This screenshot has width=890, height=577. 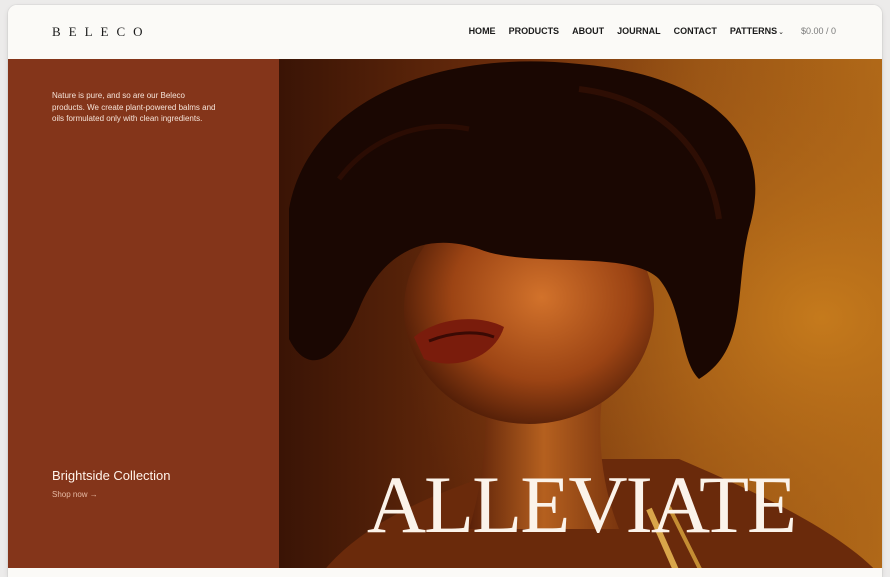 What do you see at coordinates (695, 31) in the screenshot?
I see `nav-contact: CONTACT` at bounding box center [695, 31].